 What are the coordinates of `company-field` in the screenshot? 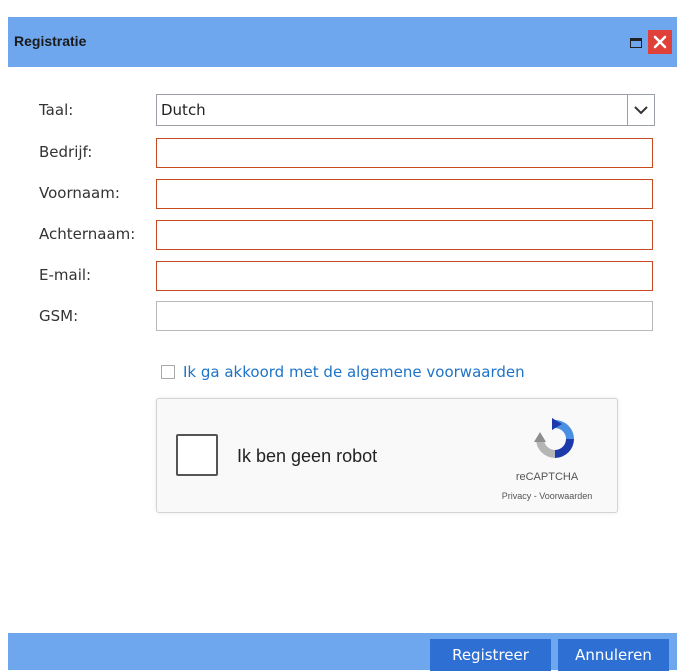 It's located at (404, 153).